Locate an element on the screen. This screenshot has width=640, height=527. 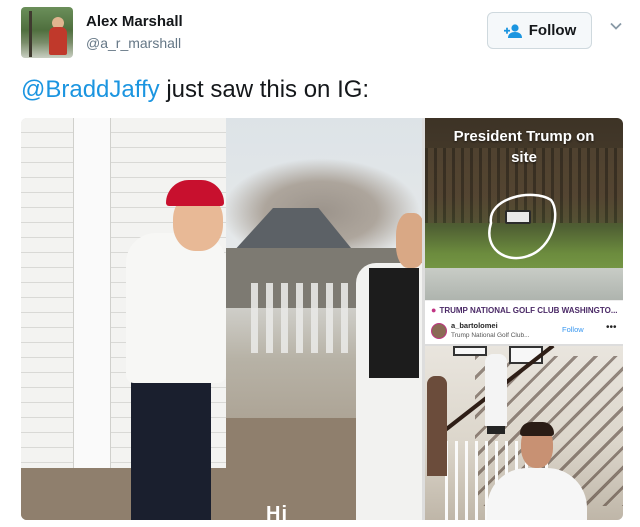
author-handle: @a_r_marshall is located at coordinates (133, 43).